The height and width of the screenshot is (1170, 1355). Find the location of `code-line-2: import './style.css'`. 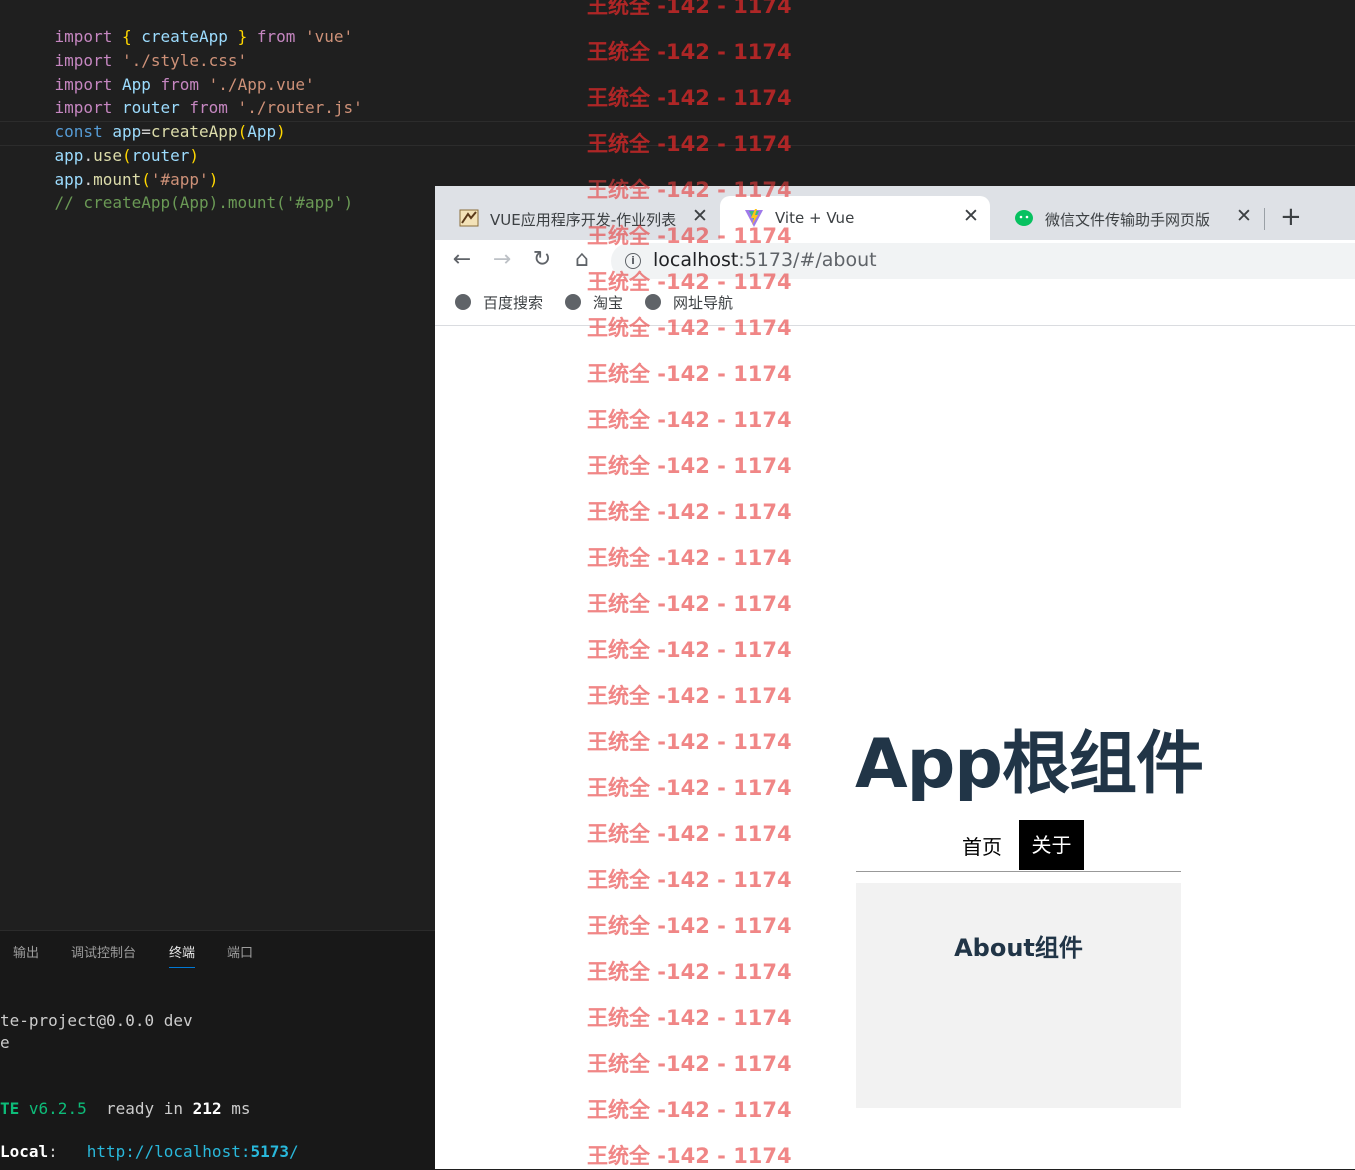

code-line-2: import './style.css' is located at coordinates (132, 47).